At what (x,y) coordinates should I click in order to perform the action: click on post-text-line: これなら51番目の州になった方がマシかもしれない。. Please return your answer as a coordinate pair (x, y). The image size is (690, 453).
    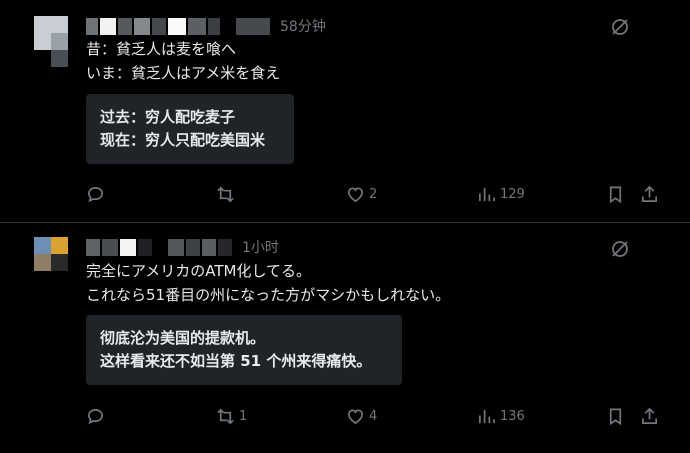
    Looking at the image, I should click on (268, 295).